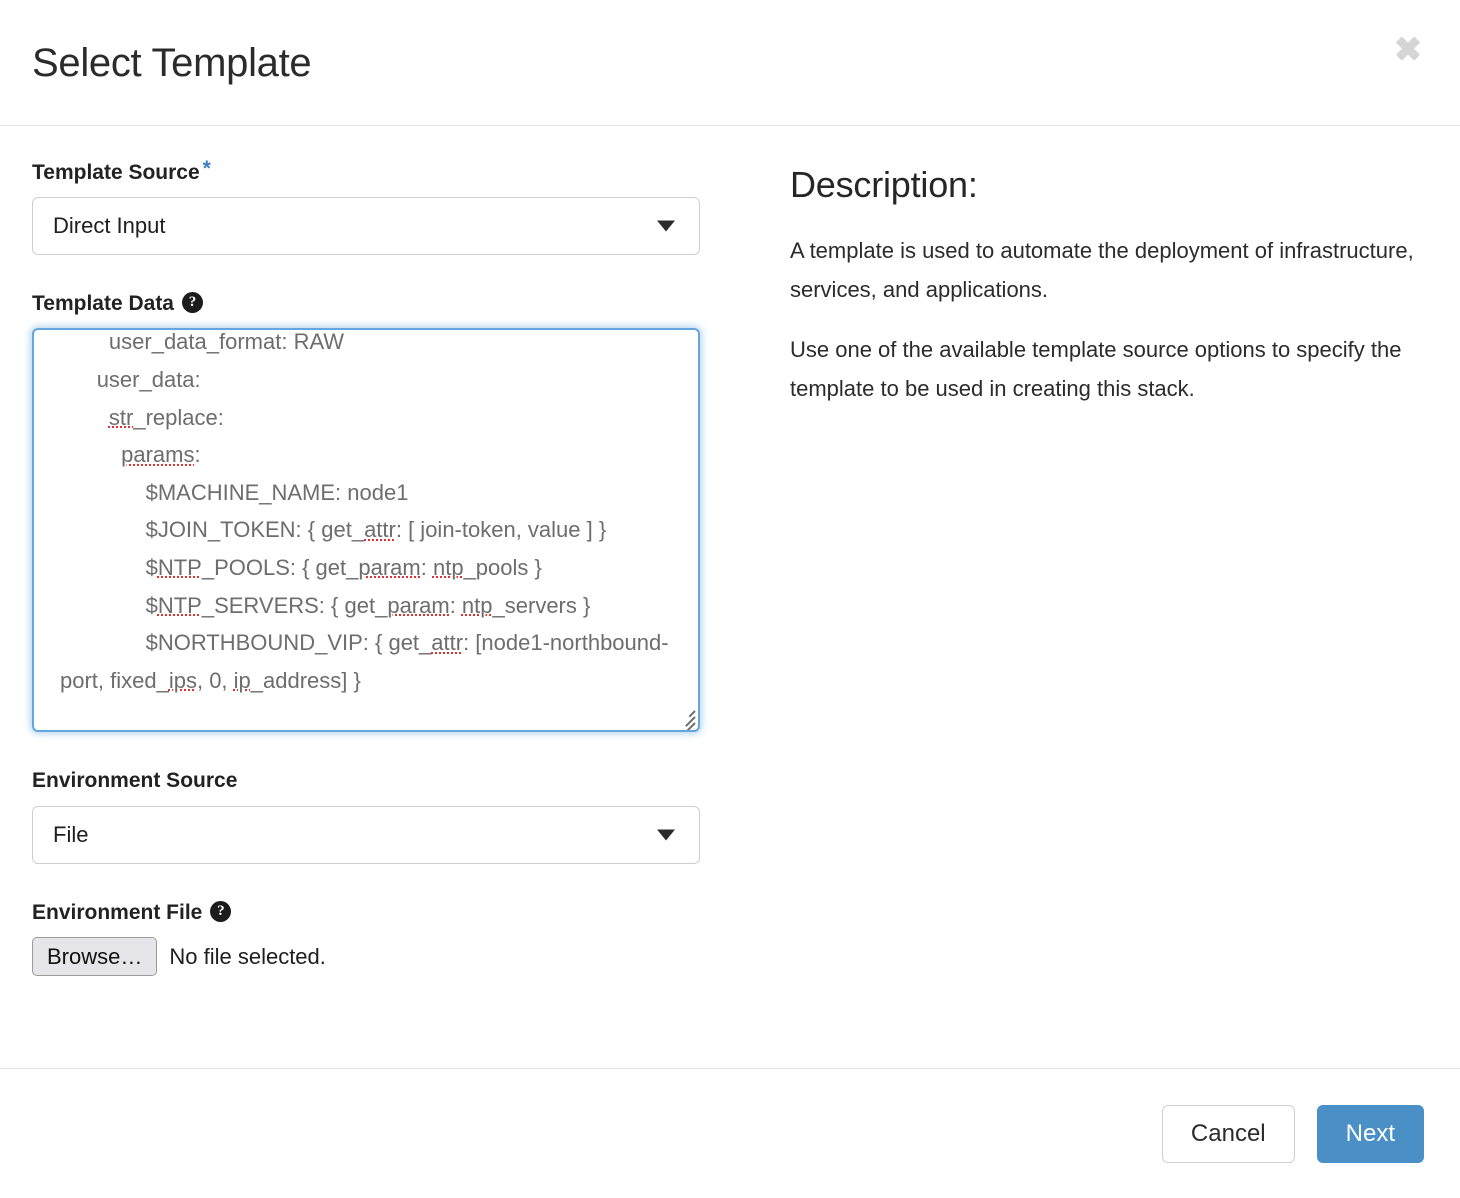 The width and height of the screenshot is (1460, 1198). I want to click on template-data-line: user_data_format: RAW, so click(226, 342).